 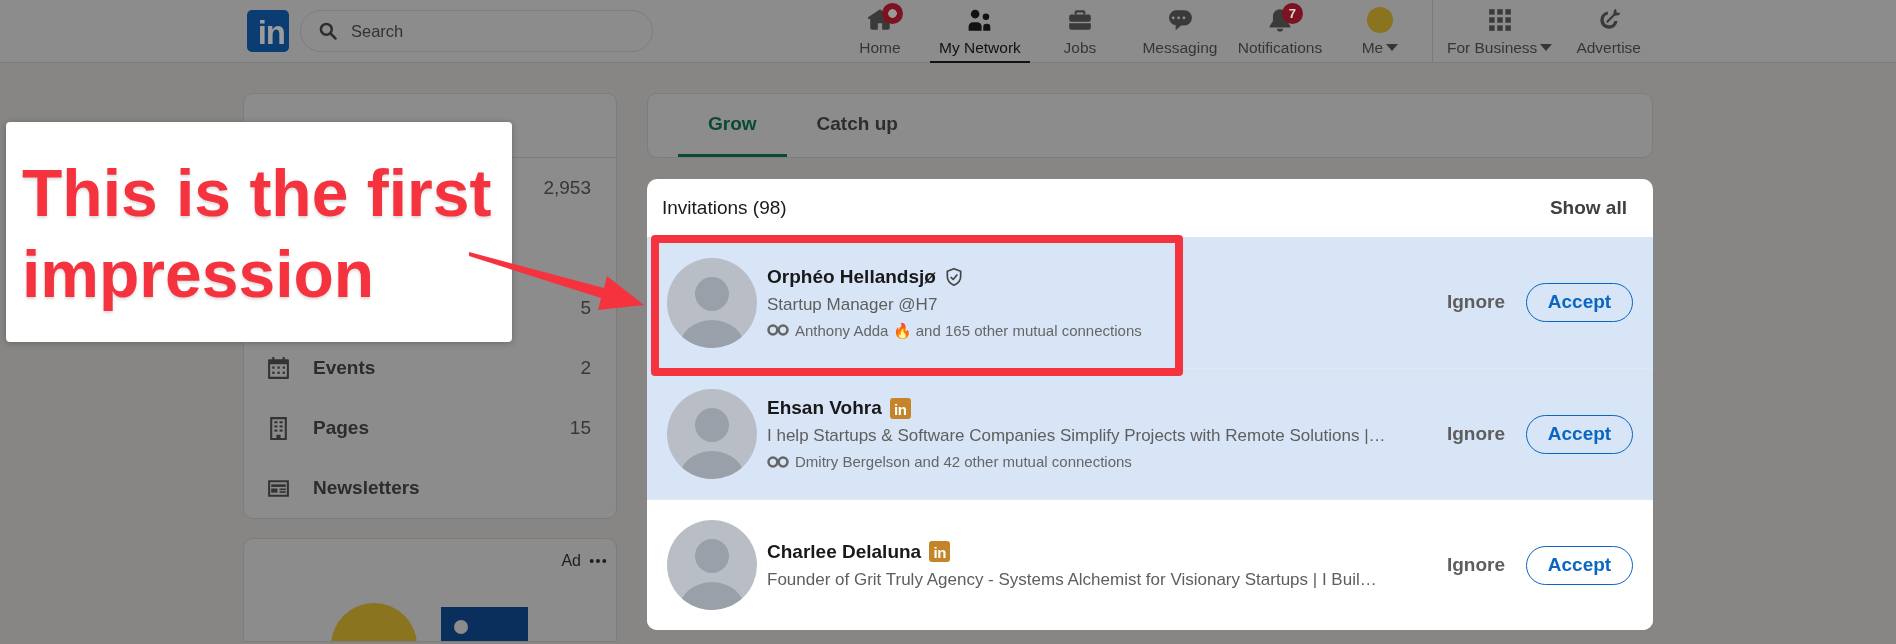 I want to click on nav-item: Jobs, so click(x=1079, y=31).